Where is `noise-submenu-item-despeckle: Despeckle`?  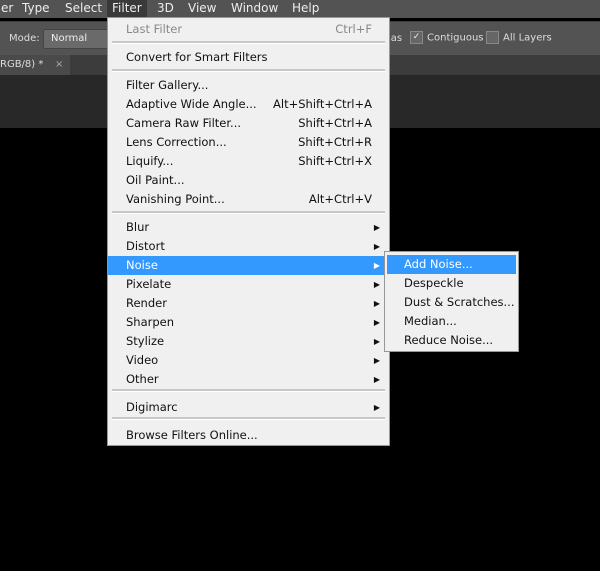 noise-submenu-item-despeckle: Despeckle is located at coordinates (451, 283).